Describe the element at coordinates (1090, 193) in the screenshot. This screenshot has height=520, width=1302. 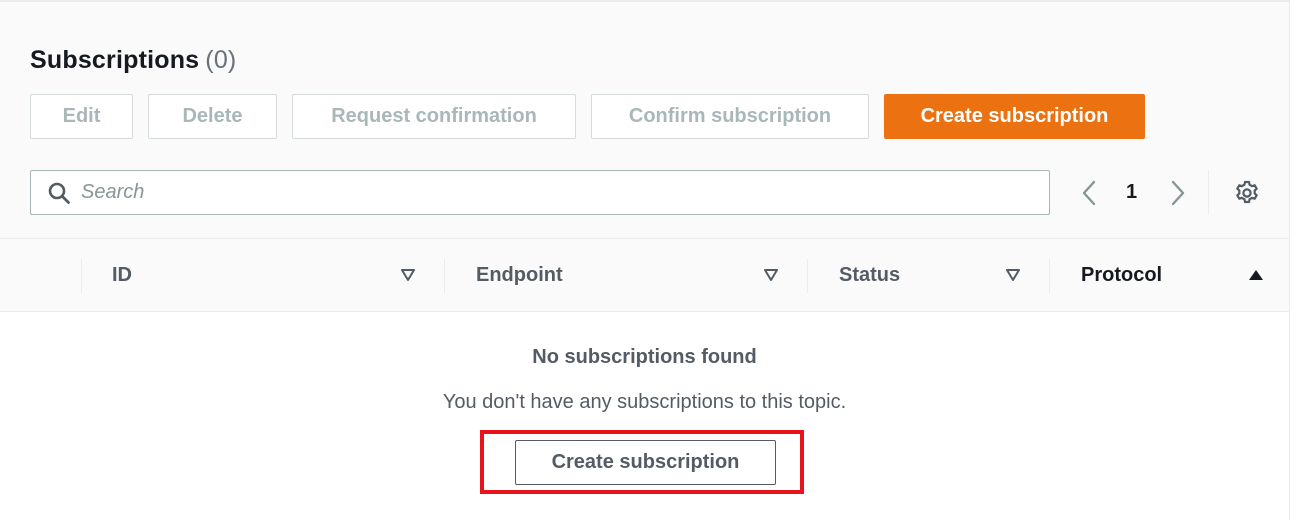
I see `chevron-left-icon` at that location.